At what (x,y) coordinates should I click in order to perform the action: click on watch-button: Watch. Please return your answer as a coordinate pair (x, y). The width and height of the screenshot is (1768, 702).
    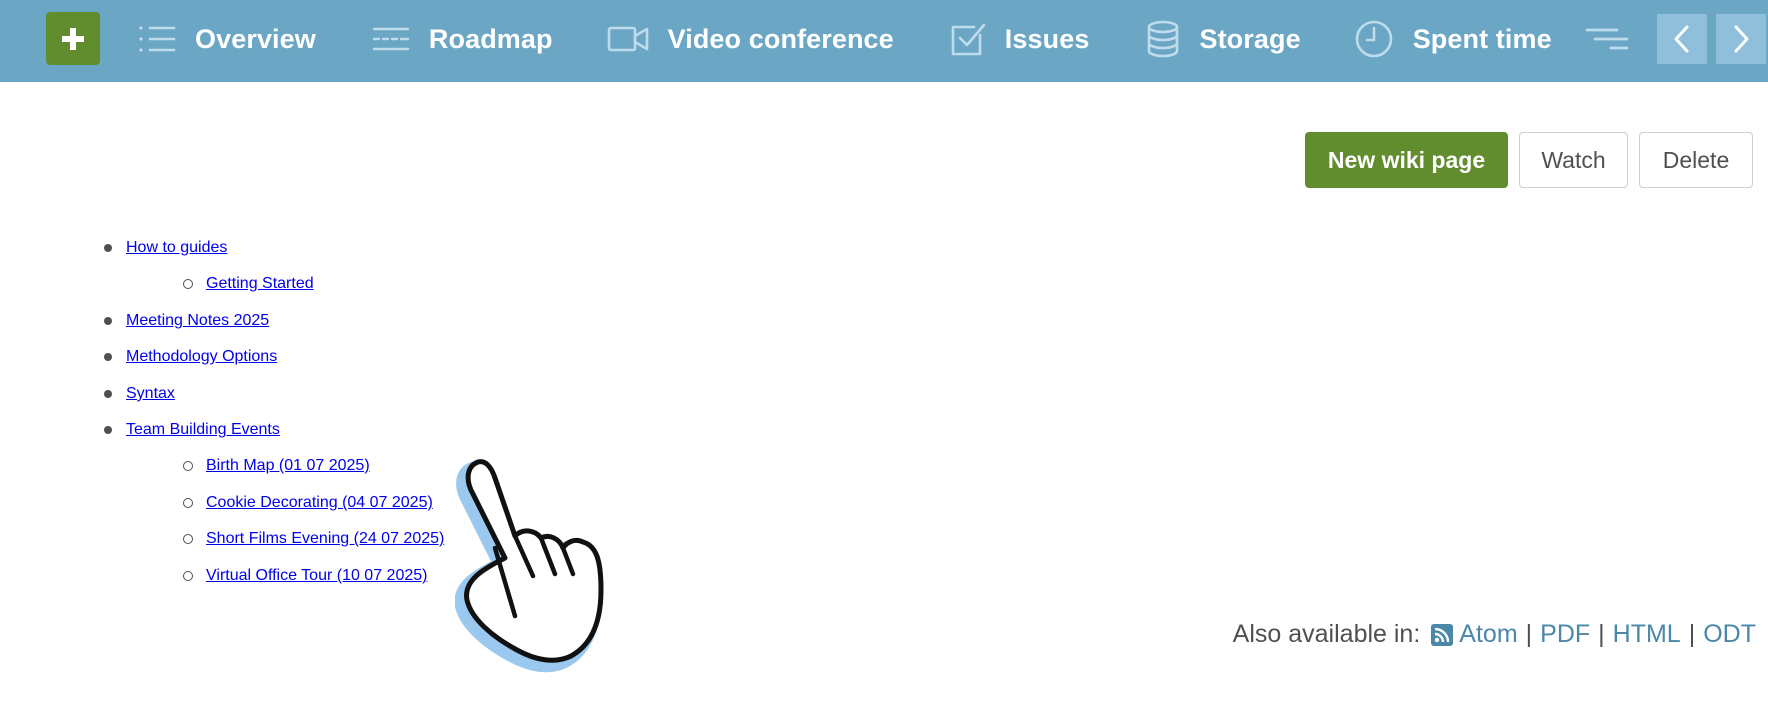
    Looking at the image, I should click on (1573, 160).